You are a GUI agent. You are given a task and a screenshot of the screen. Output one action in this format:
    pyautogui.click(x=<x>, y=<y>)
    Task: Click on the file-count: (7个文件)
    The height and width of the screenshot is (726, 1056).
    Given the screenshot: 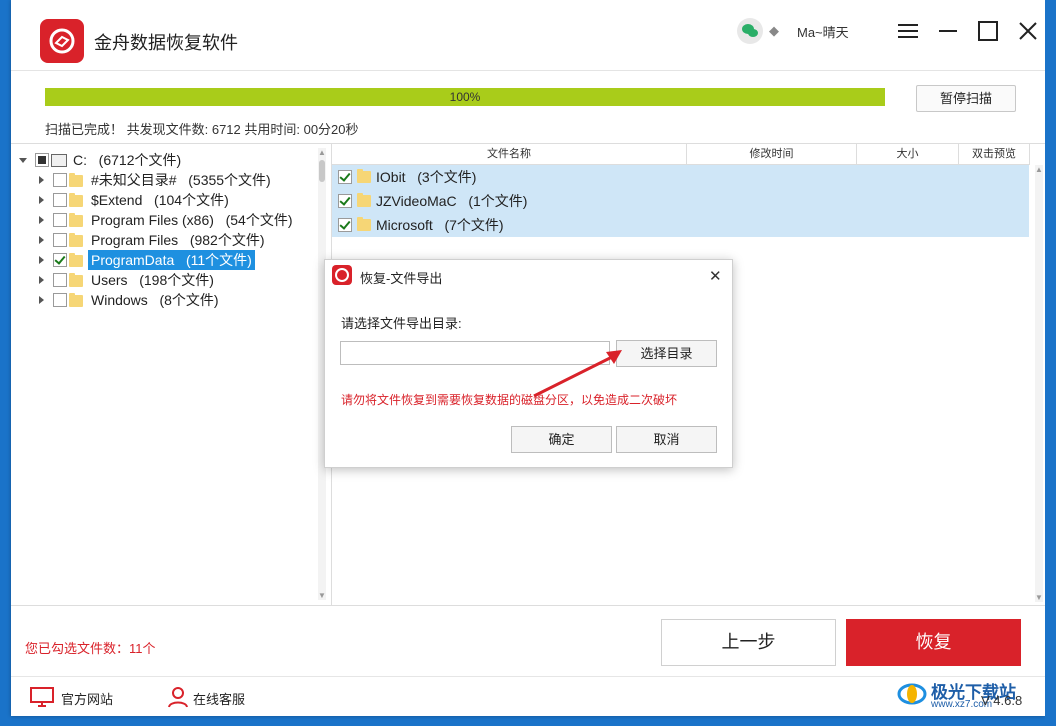 What is the action you would take?
    pyautogui.click(x=474, y=225)
    